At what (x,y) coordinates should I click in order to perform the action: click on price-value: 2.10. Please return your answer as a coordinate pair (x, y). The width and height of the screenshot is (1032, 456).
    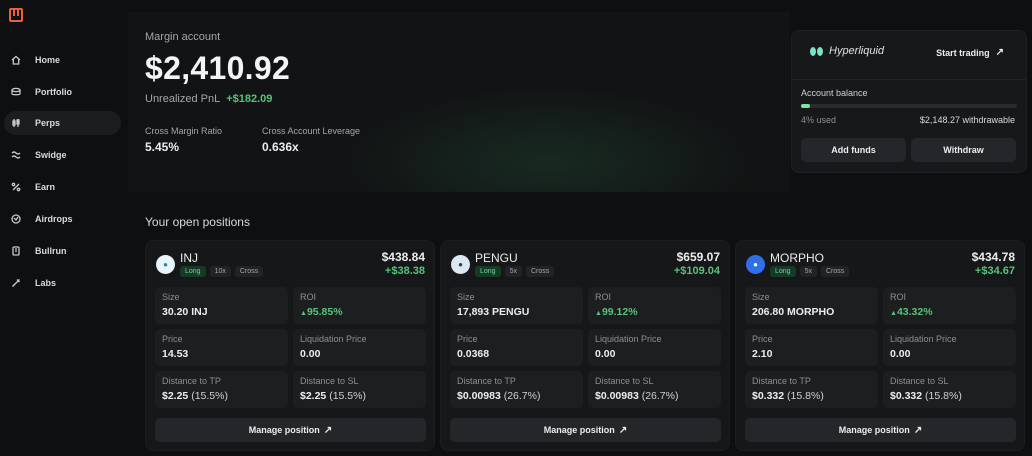
    Looking at the image, I should click on (762, 354).